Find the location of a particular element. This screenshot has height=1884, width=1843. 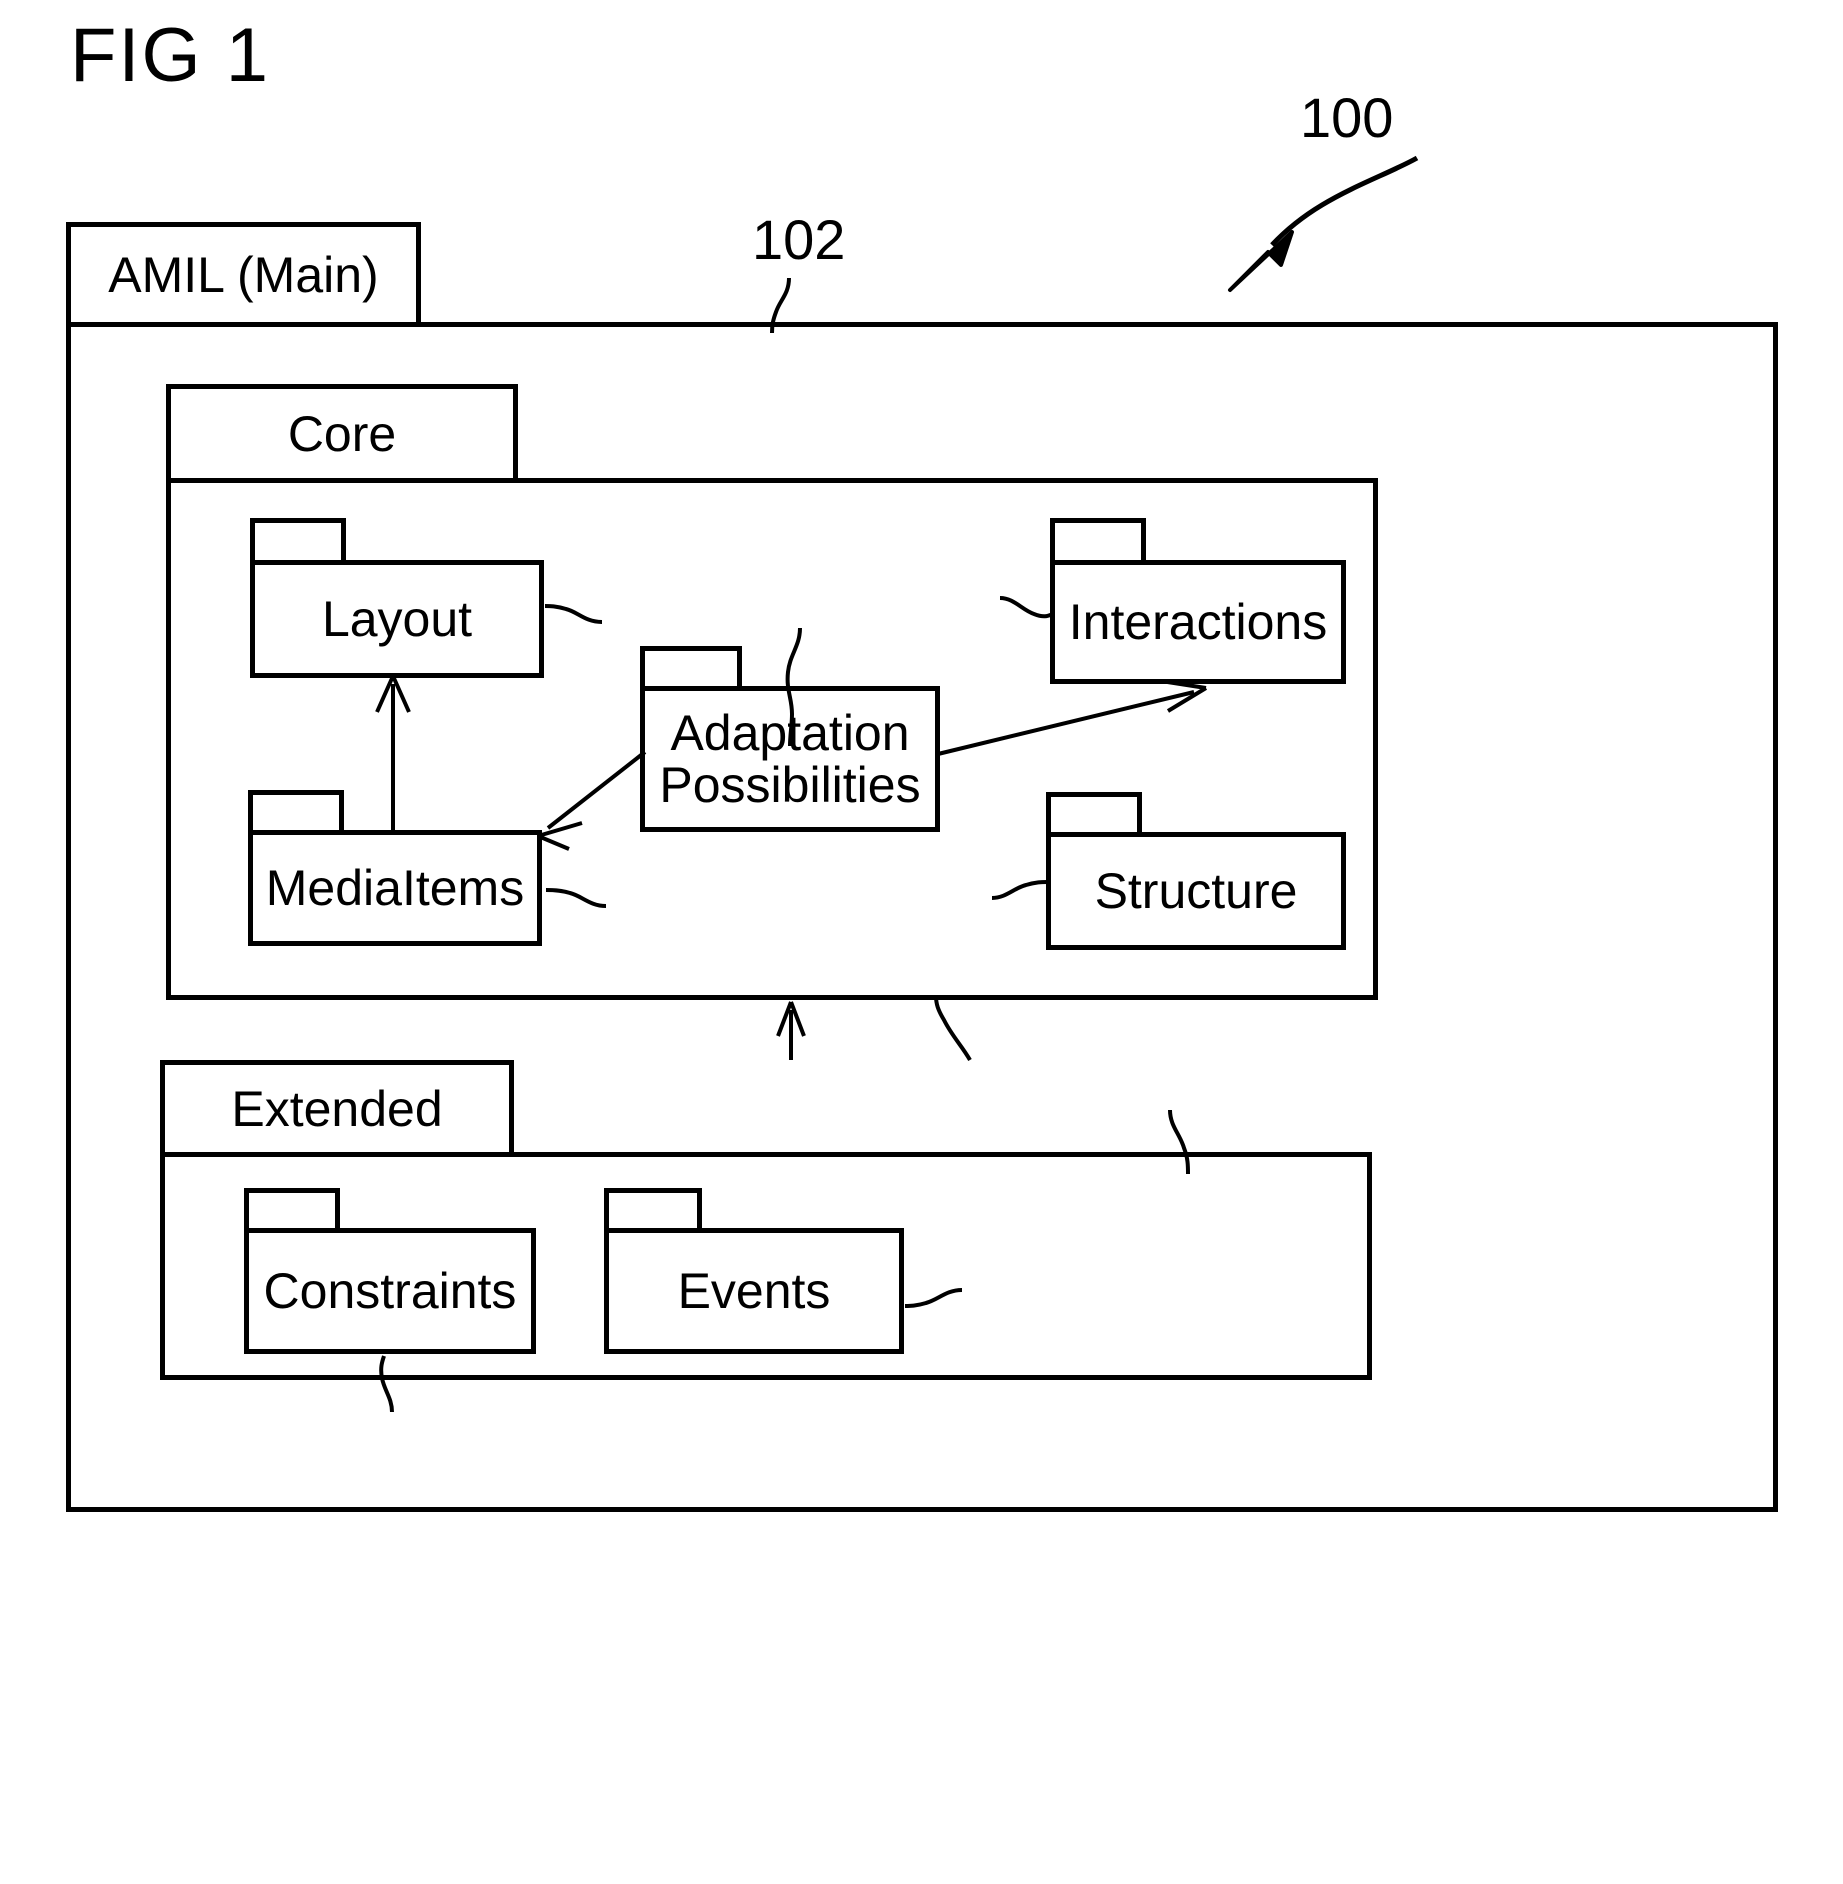

package-layout-label: Layout is located at coordinates (397, 618).